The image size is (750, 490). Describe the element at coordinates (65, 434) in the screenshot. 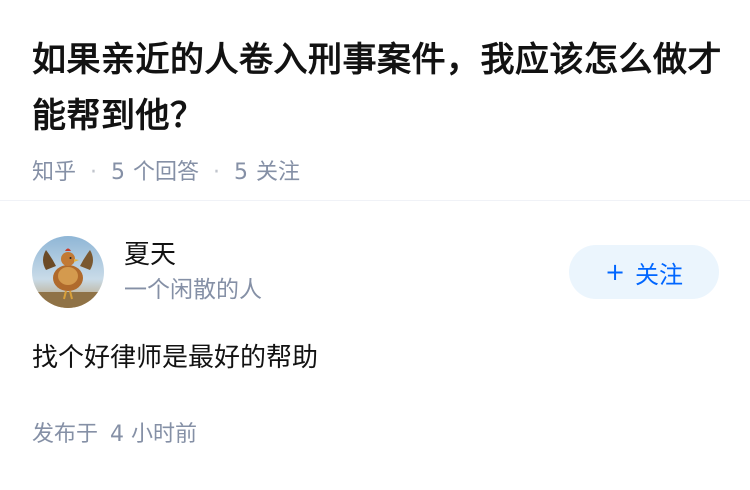

I see `publish-label: 发布于` at that location.